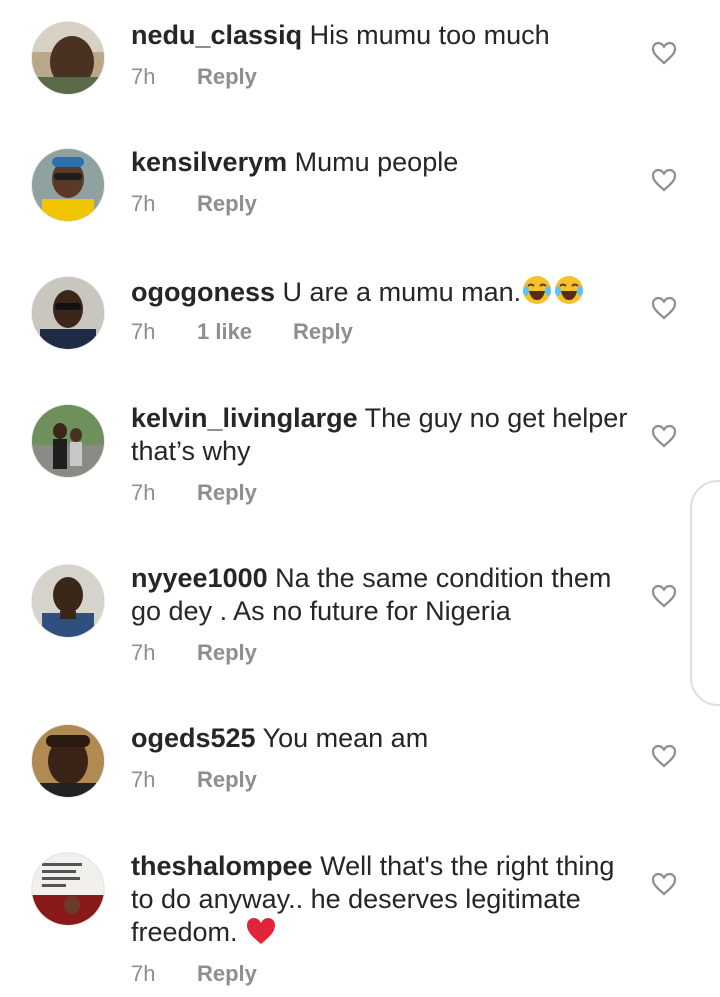 The height and width of the screenshot is (997, 720). I want to click on edge-panel-handle, so click(705, 593).